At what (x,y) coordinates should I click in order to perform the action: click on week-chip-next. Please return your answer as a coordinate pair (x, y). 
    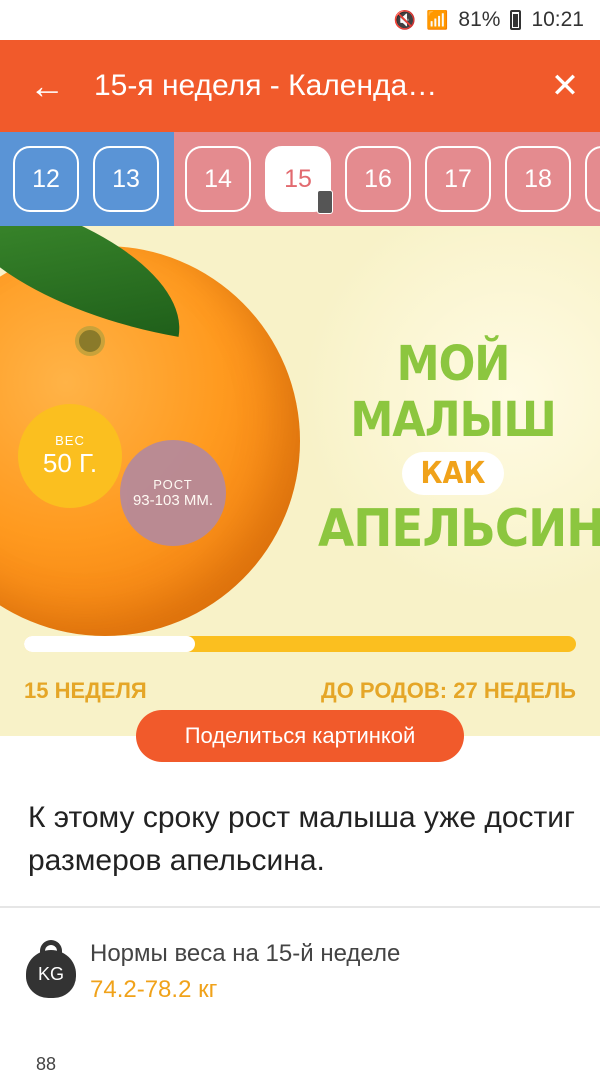
    Looking at the image, I should click on (592, 179).